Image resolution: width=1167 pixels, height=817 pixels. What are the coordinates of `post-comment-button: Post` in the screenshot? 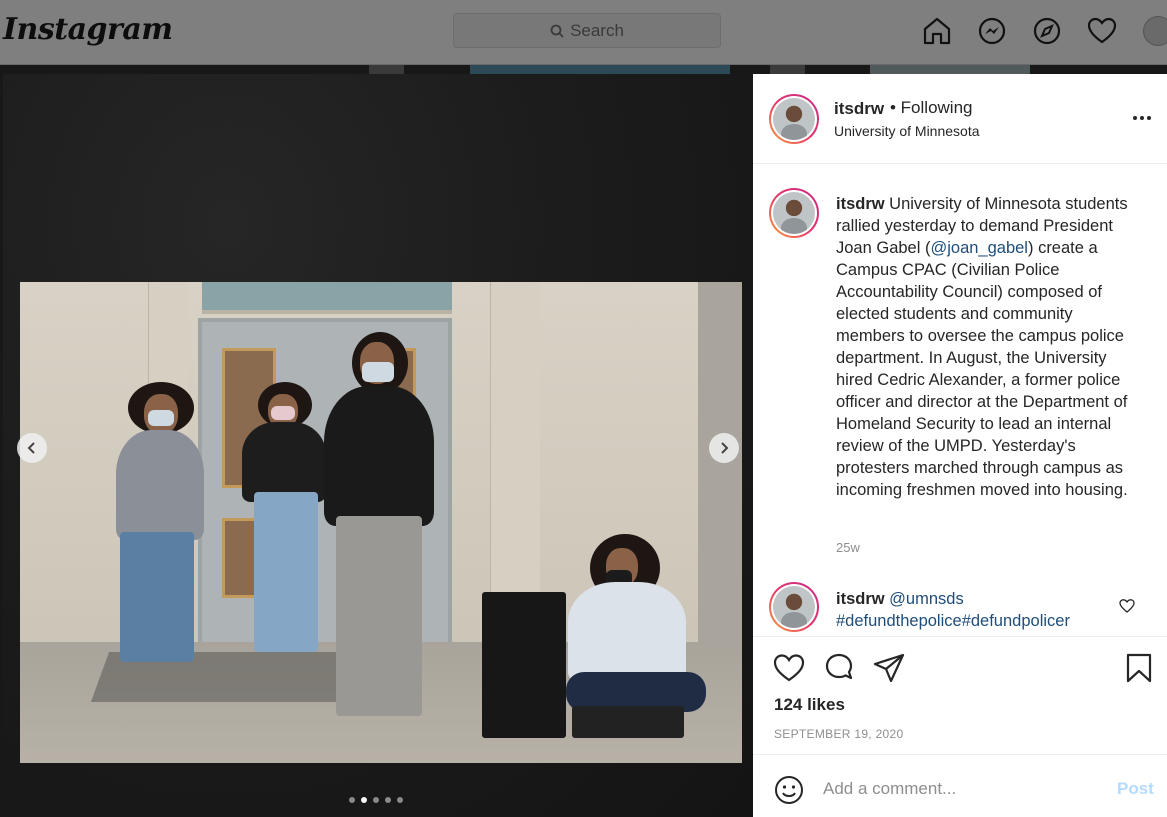 It's located at (1135, 789).